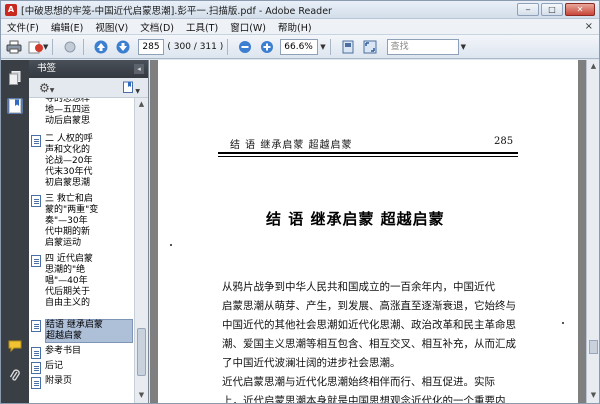 The width and height of the screenshot is (600, 404). Describe the element at coordinates (245, 47) in the screenshot. I see `zoom-out-icon` at that location.